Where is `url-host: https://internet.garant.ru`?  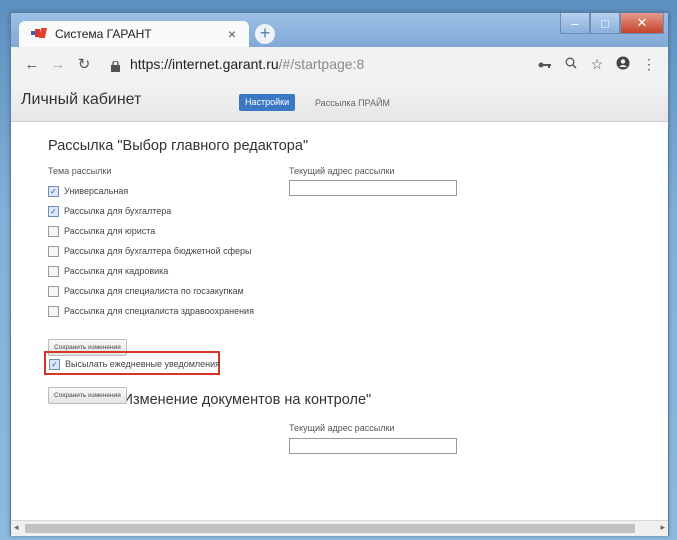 url-host: https://internet.garant.ru is located at coordinates (204, 64).